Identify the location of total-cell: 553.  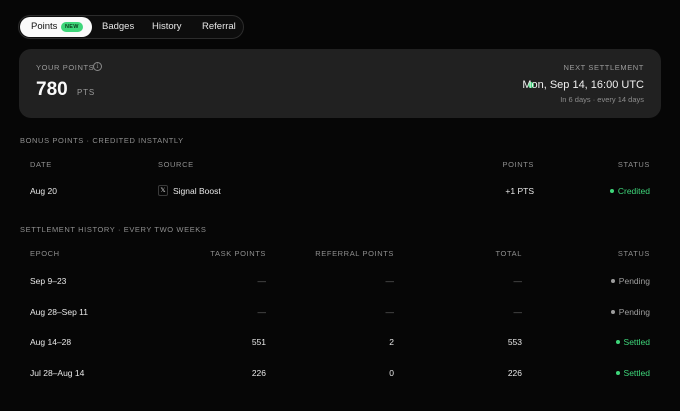
(514, 342).